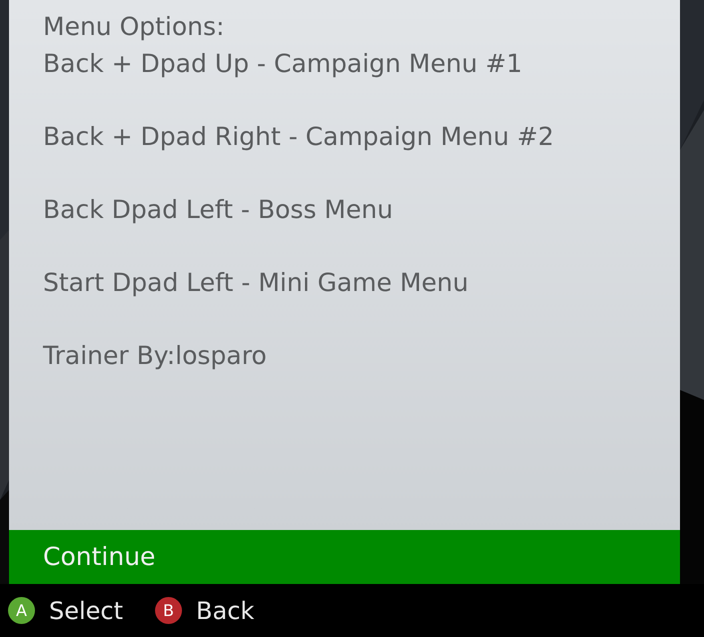 This screenshot has width=704, height=637. Describe the element at coordinates (218, 210) in the screenshot. I see `menu-text: Back Dpad Left - Boss Menu` at that location.